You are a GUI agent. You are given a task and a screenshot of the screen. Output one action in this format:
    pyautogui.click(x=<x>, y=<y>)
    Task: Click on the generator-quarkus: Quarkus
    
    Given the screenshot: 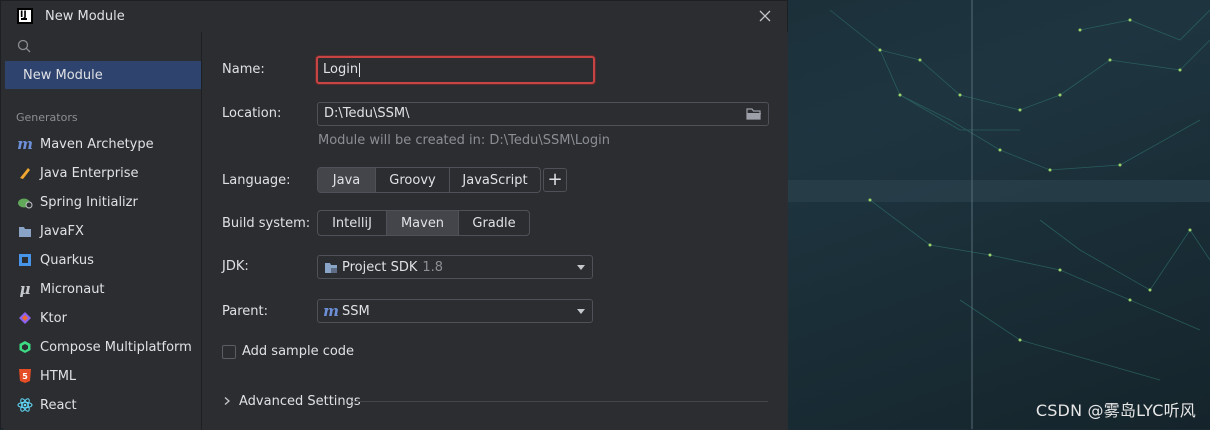 What is the action you would take?
    pyautogui.click(x=103, y=260)
    